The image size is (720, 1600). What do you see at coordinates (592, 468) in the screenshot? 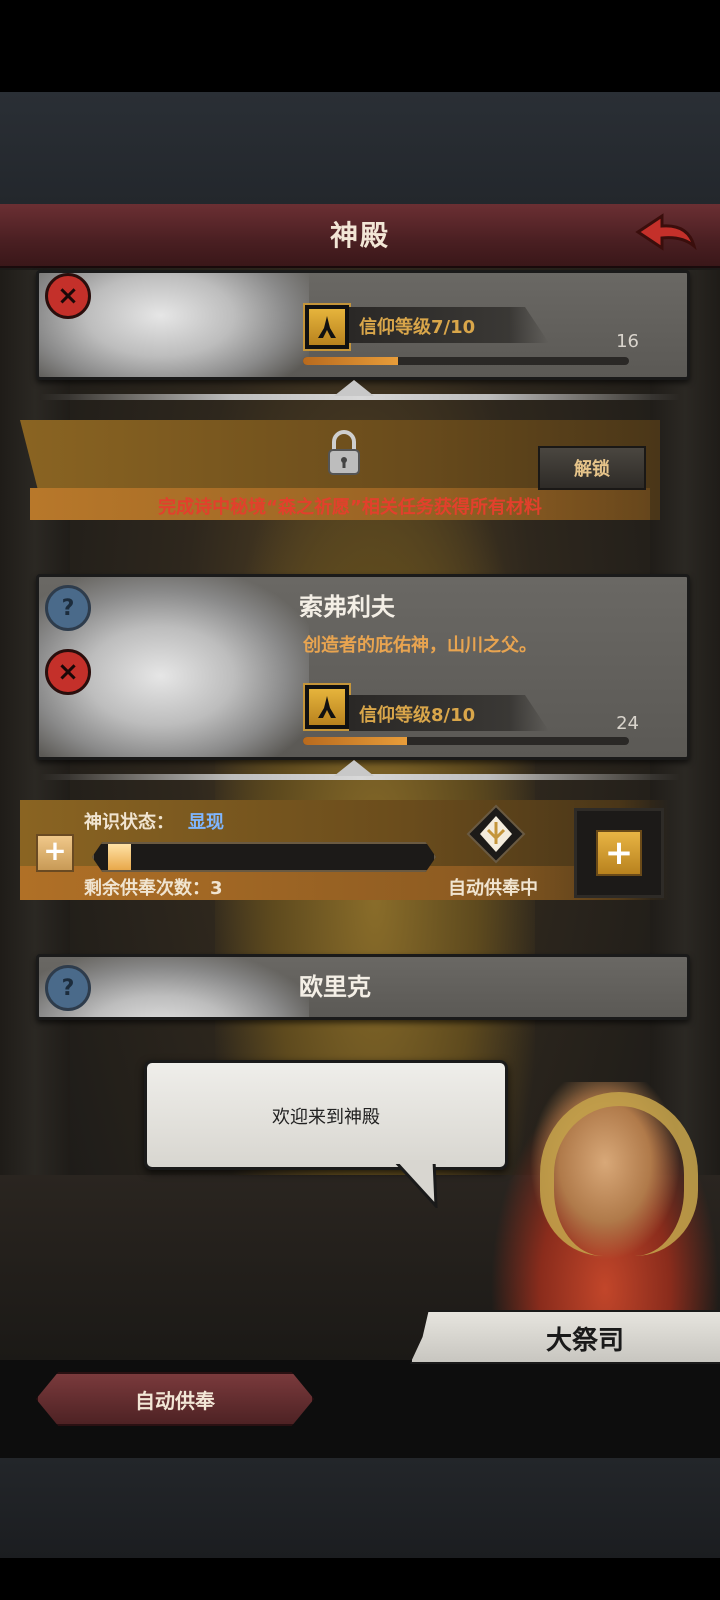
I see `unlock-button: 解锁` at bounding box center [592, 468].